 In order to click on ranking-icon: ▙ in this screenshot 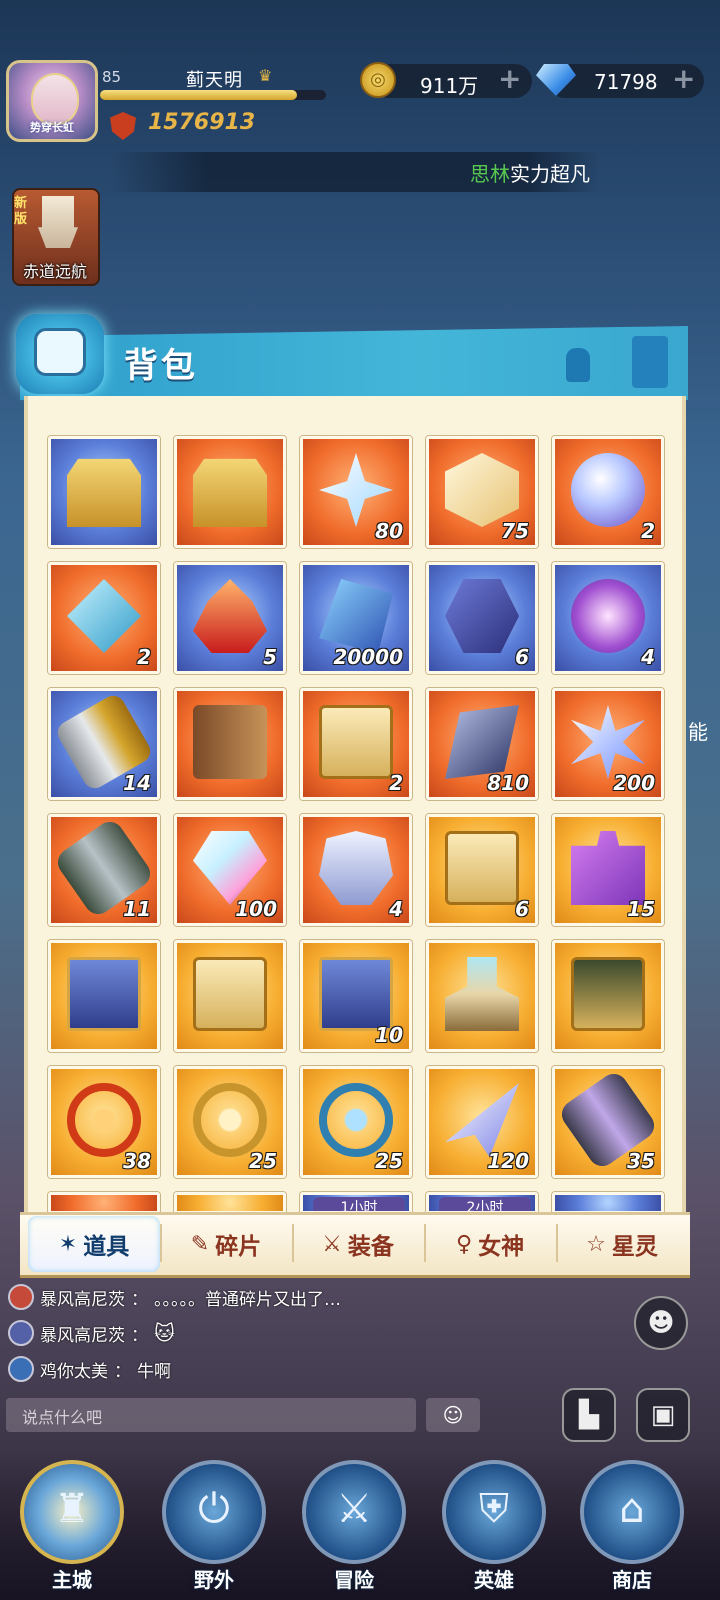, I will do `click(589, 1415)`.